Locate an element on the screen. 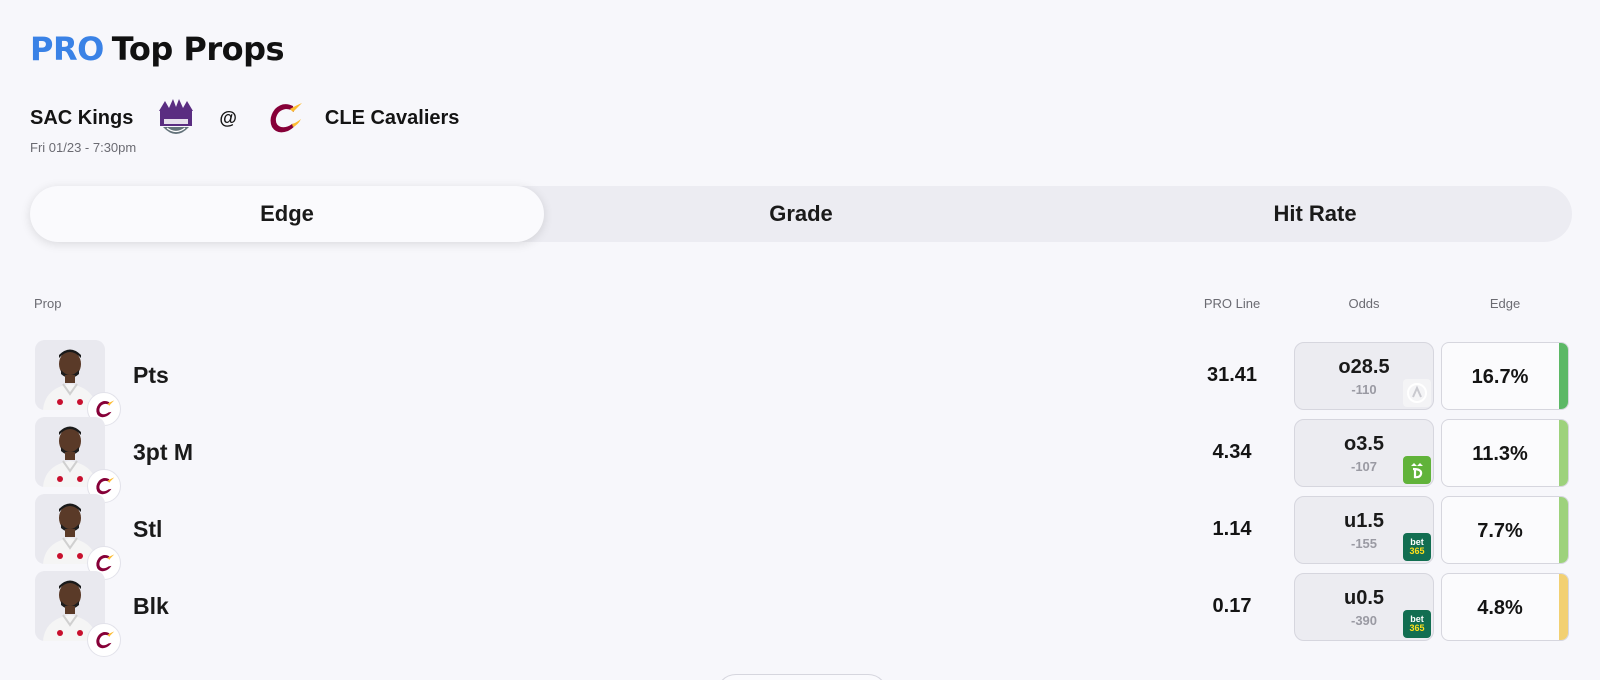  tab-edge: Edge is located at coordinates (287, 214).